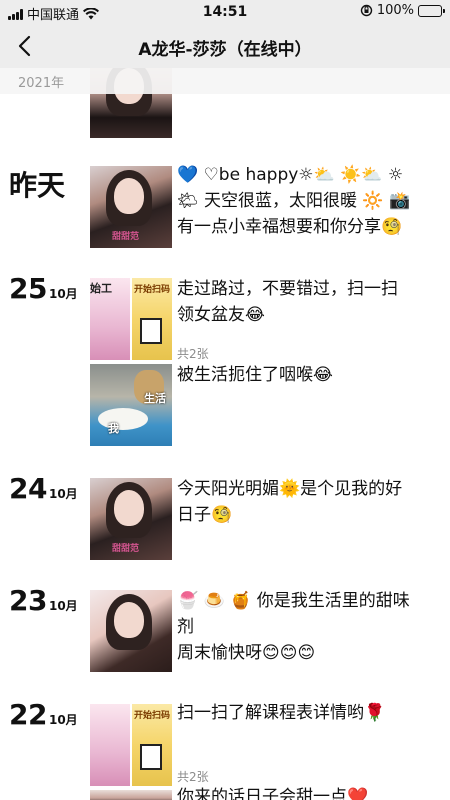 This screenshot has height=800, width=450. What do you see at coordinates (255, 375) in the screenshot?
I see `post-line: 被生活扼住了咽喉😂` at bounding box center [255, 375].